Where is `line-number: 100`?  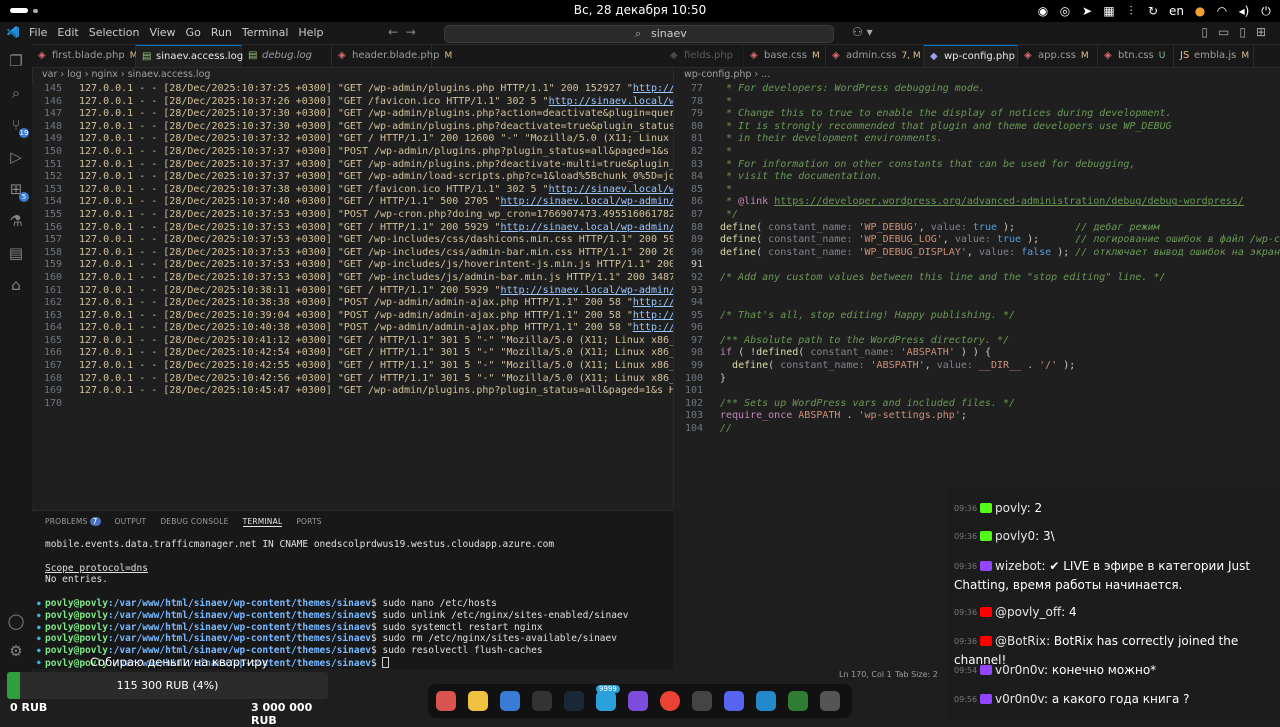 line-number: 100 is located at coordinates (693, 378).